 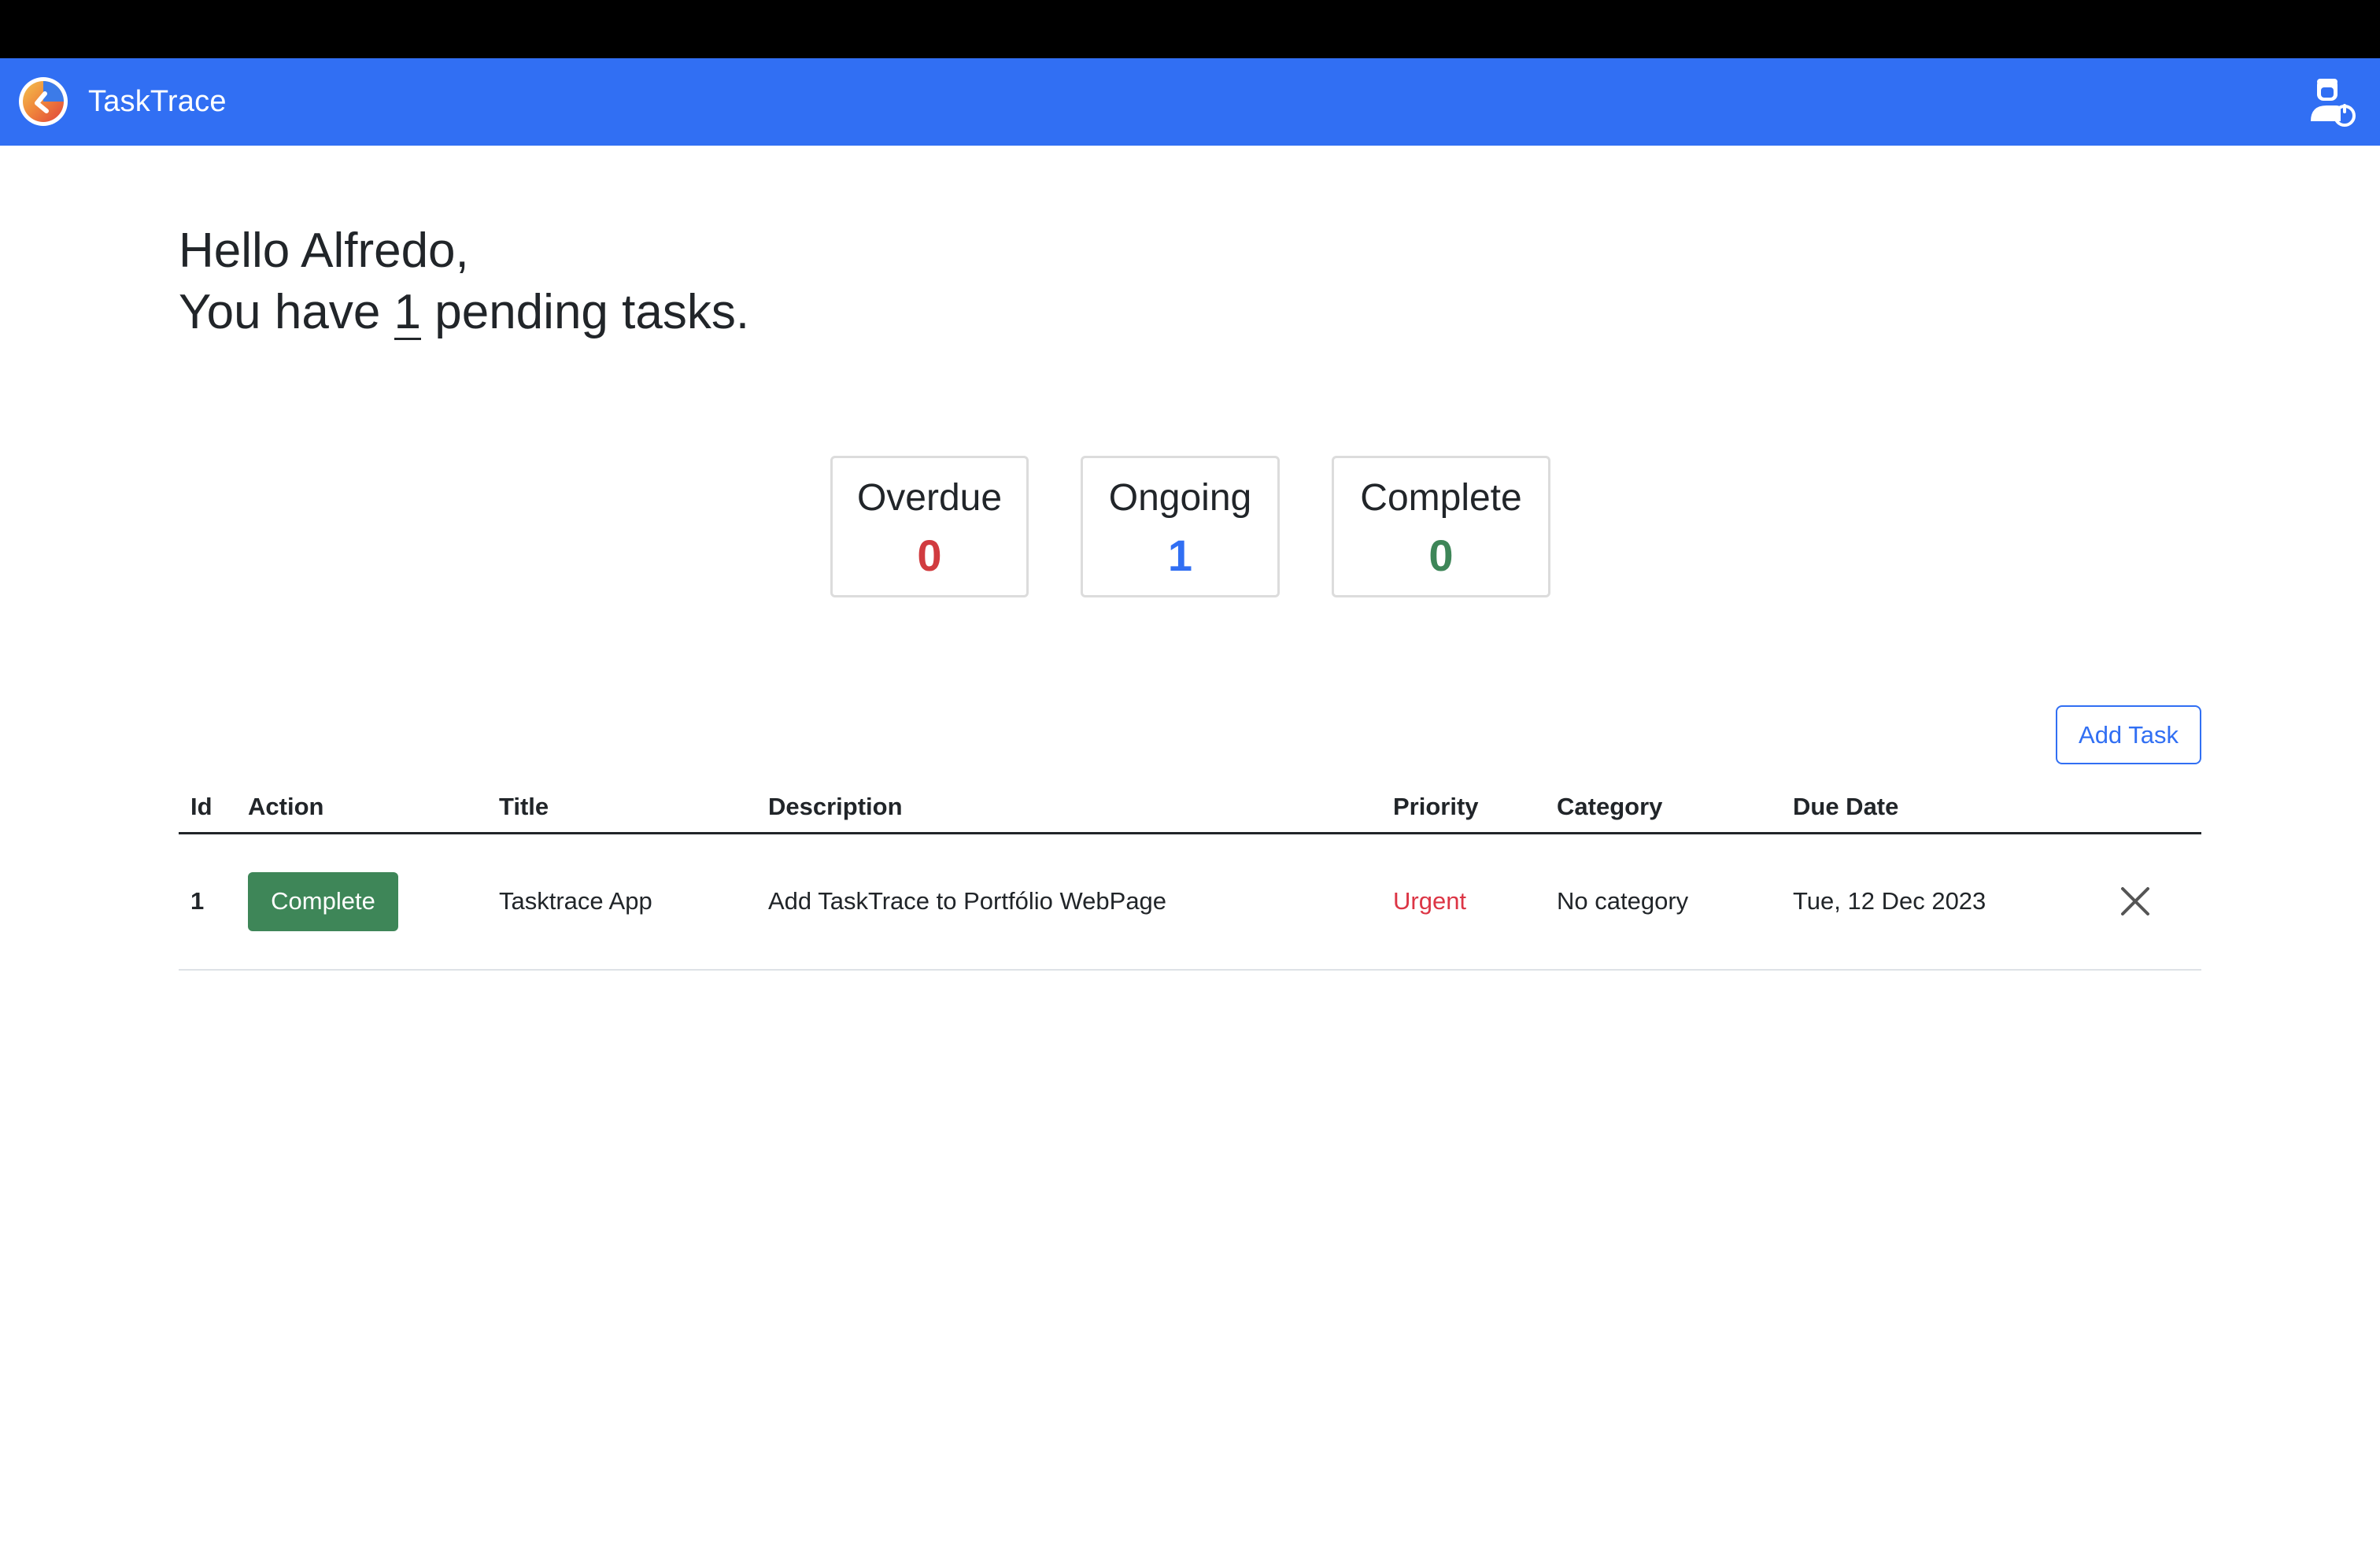 I want to click on task-category: No category, so click(x=1675, y=902).